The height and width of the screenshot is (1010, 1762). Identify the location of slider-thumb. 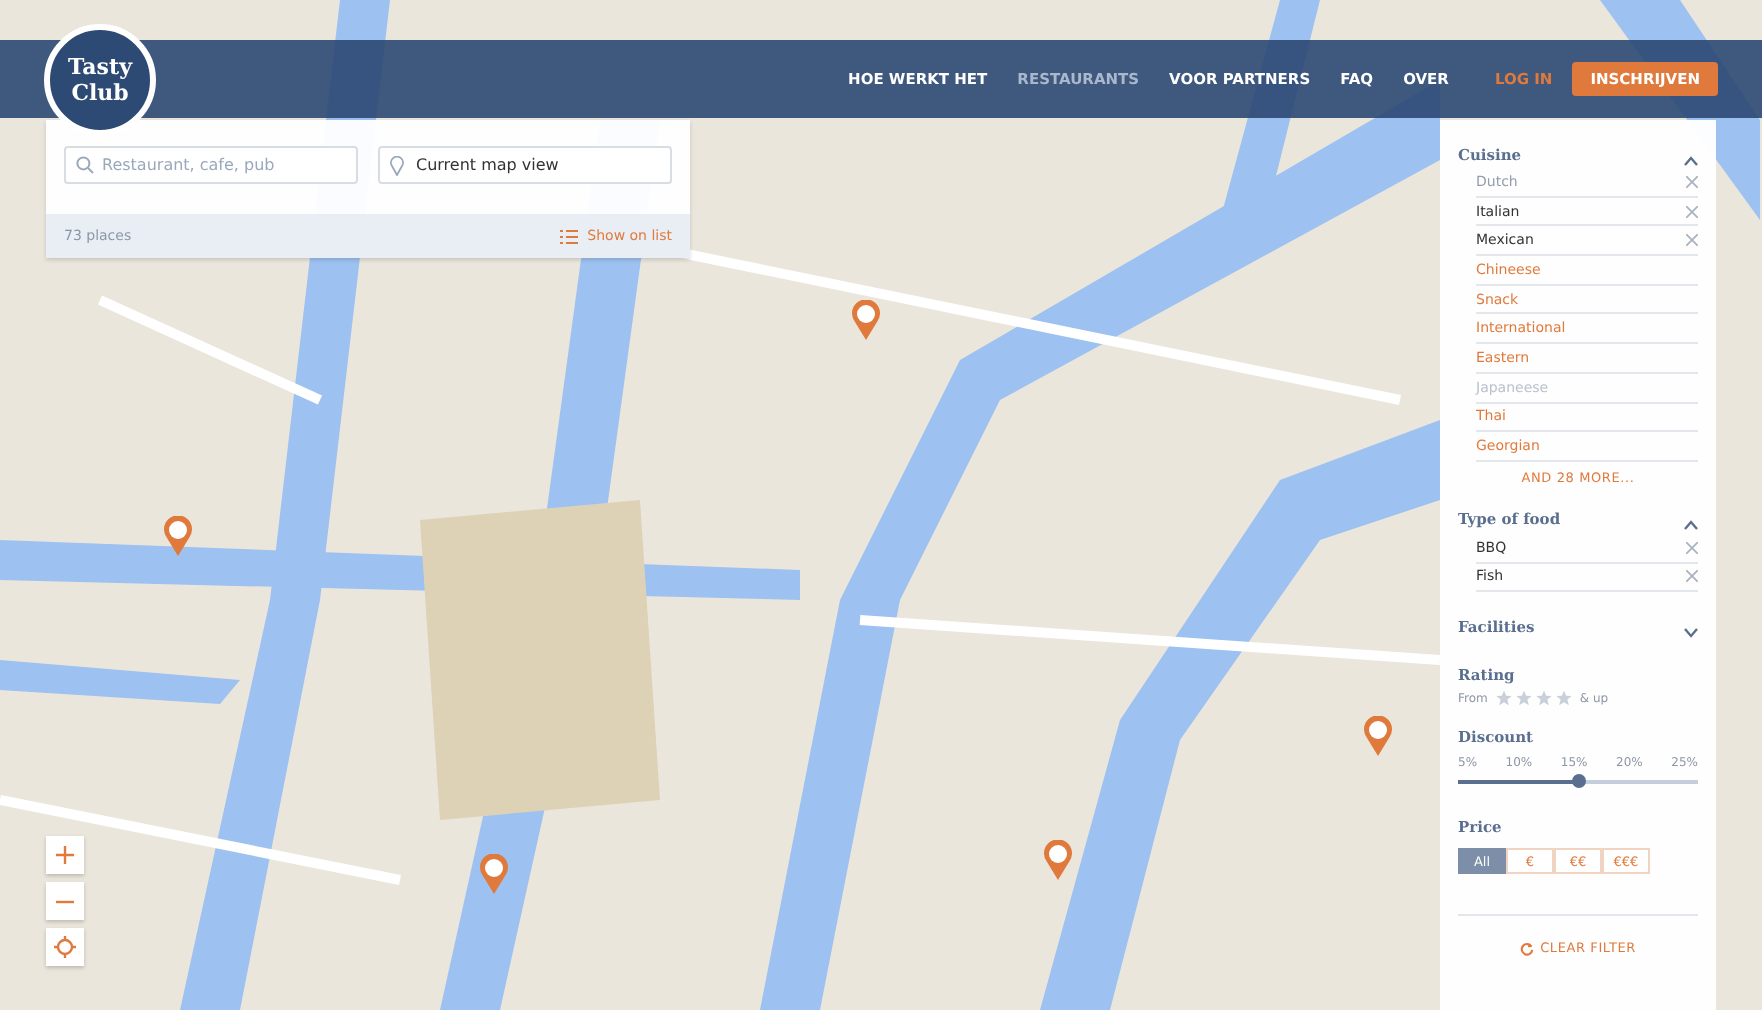
(1578, 781).